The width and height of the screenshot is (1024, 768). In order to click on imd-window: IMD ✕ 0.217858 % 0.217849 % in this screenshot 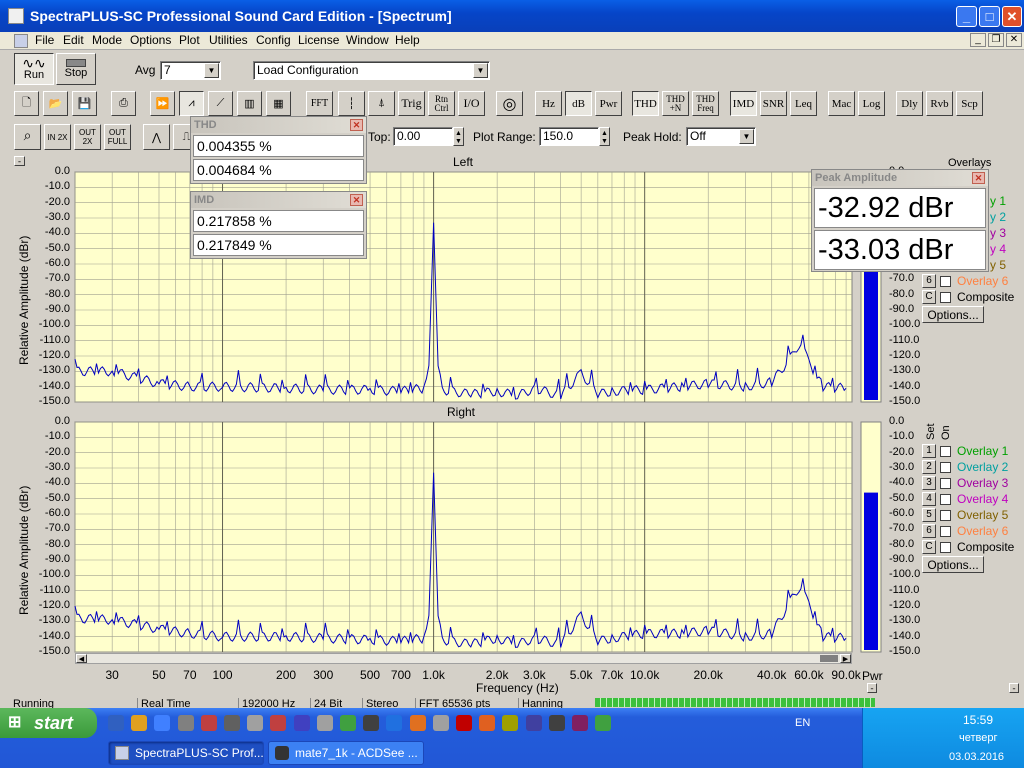, I will do `click(278, 225)`.